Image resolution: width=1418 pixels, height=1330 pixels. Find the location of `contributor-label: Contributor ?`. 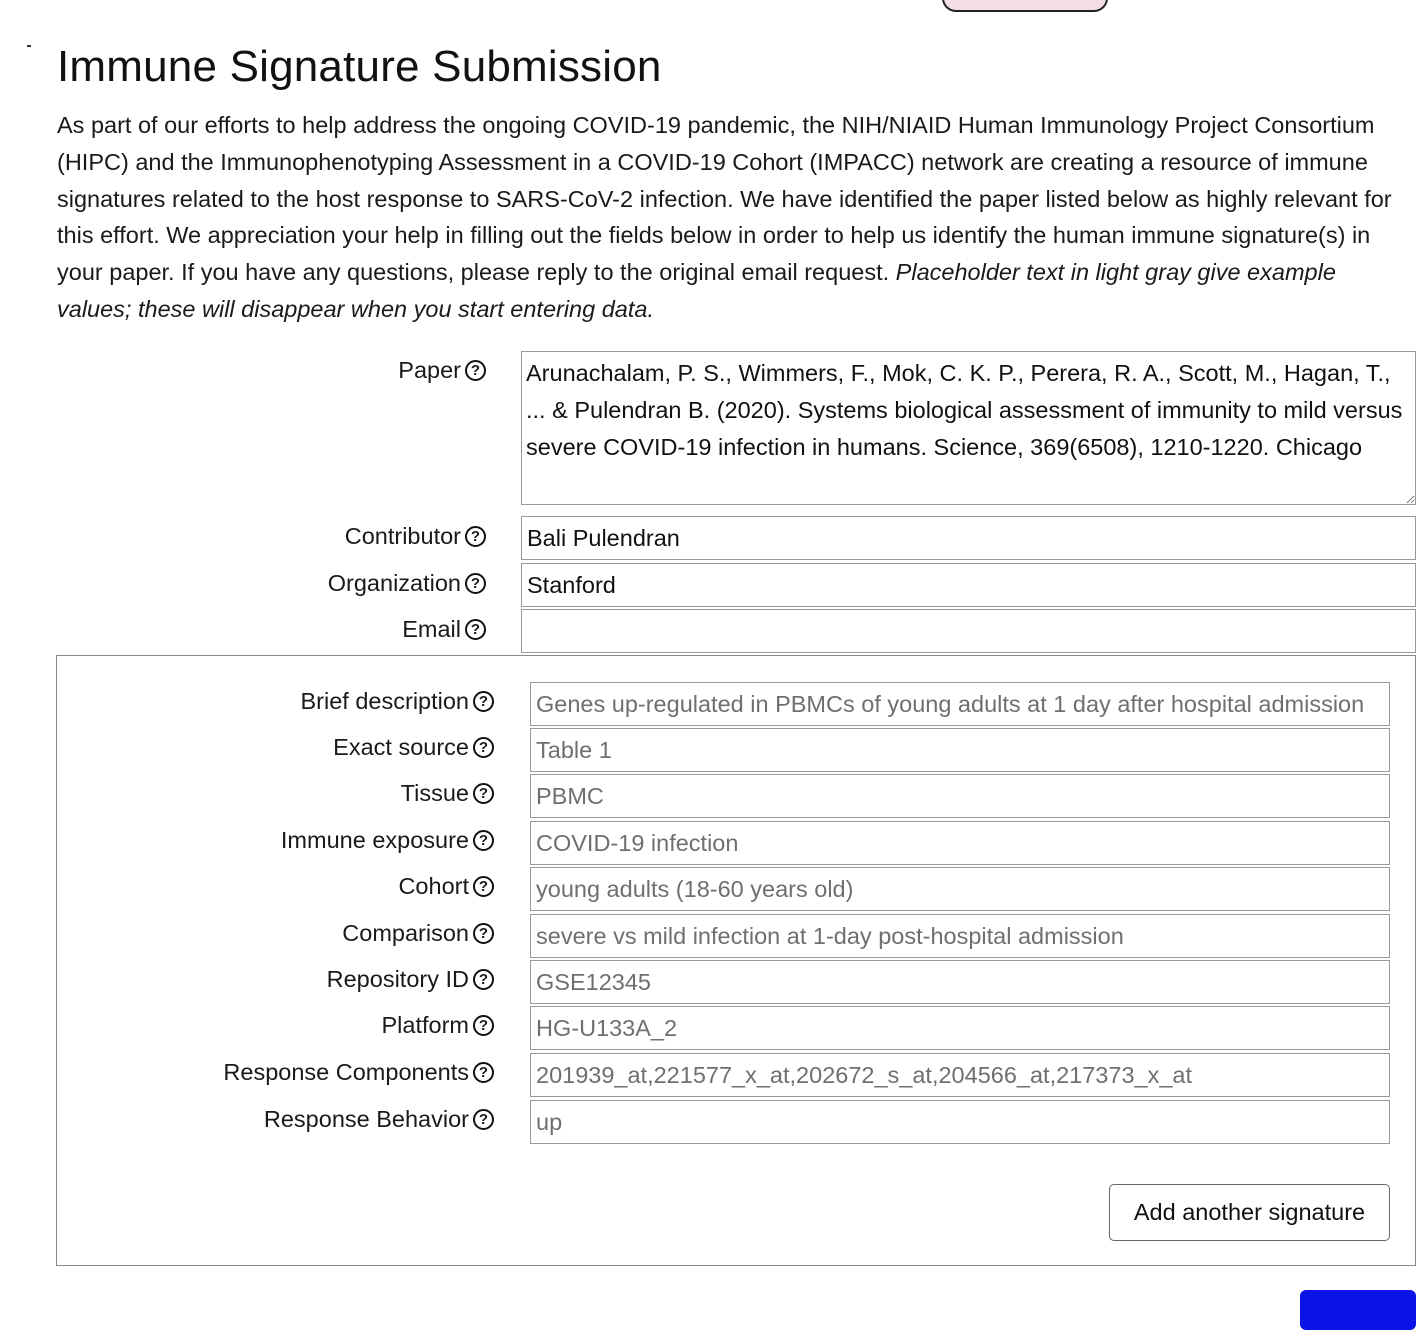

contributor-label: Contributor ? is located at coordinates (393, 536).